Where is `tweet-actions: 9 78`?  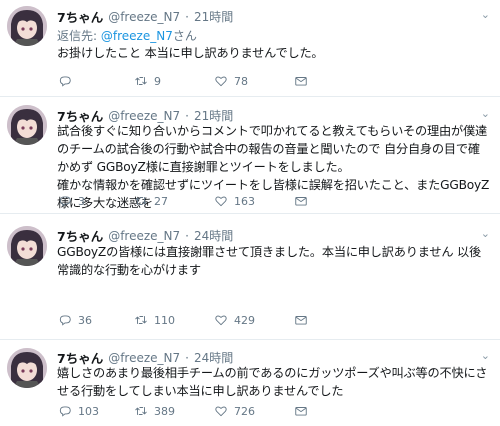 tweet-actions: 9 78 is located at coordinates (183, 81).